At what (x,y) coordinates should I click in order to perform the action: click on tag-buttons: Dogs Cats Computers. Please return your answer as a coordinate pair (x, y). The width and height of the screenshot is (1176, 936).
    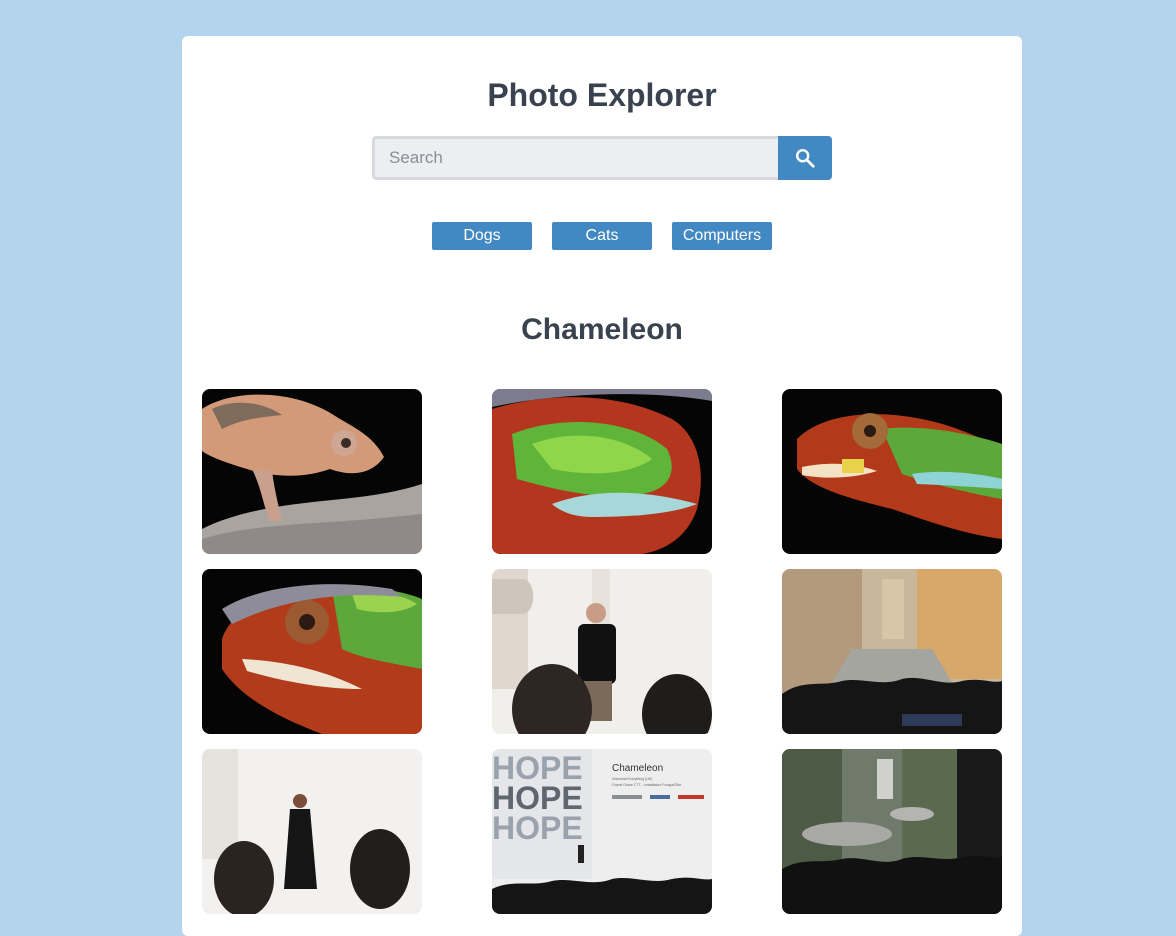
    Looking at the image, I should click on (602, 236).